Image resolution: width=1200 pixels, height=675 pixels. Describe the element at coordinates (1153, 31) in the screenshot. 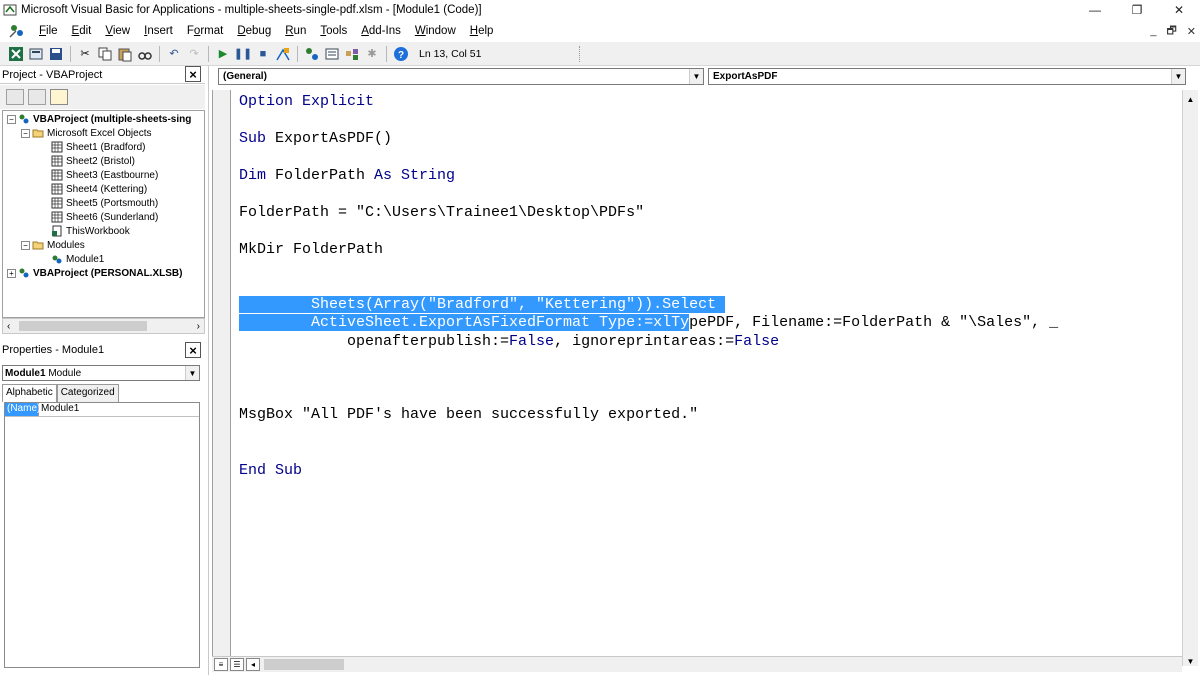

I see `child-minimize-button: _` at that location.